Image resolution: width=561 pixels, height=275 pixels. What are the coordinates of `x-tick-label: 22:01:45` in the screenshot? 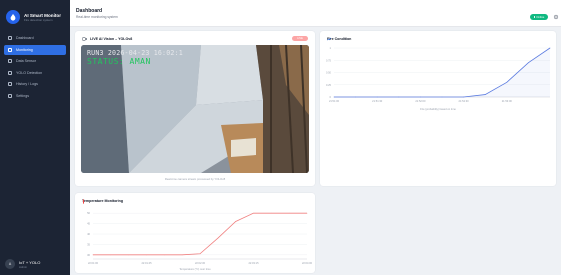 It's located at (146, 263).